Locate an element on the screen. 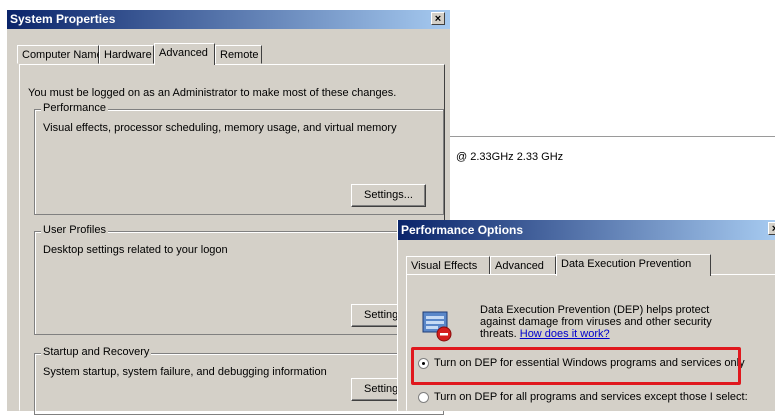 Image resolution: width=775 pixels, height=415 pixels. window-title: System Properties is located at coordinates (63, 19).